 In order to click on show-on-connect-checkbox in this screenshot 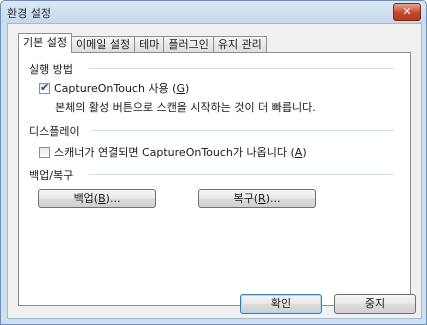, I will do `click(44, 152)`.